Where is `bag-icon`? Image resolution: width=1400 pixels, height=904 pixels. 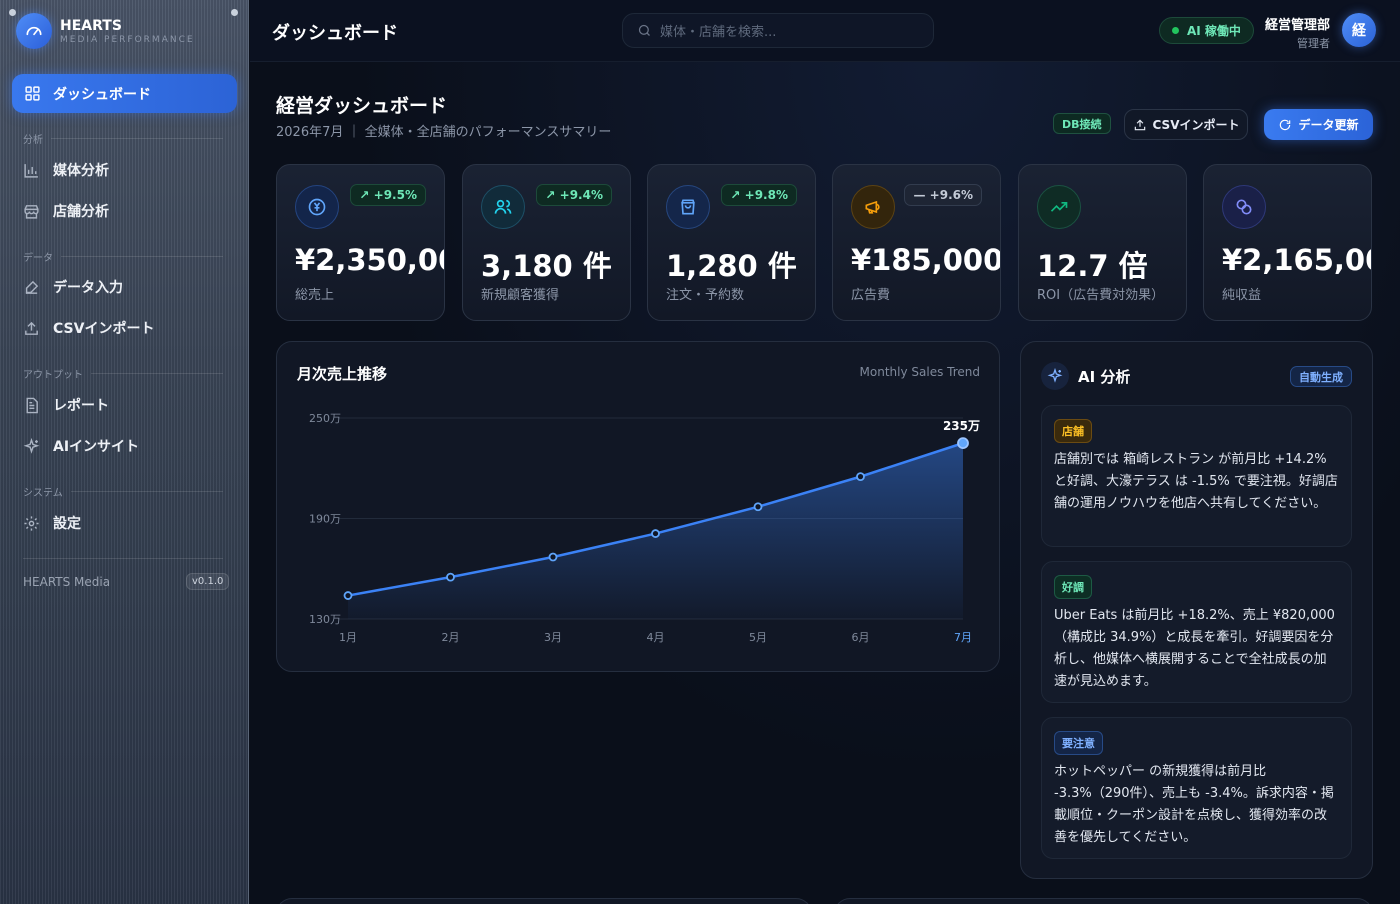
bag-icon is located at coordinates (688, 207).